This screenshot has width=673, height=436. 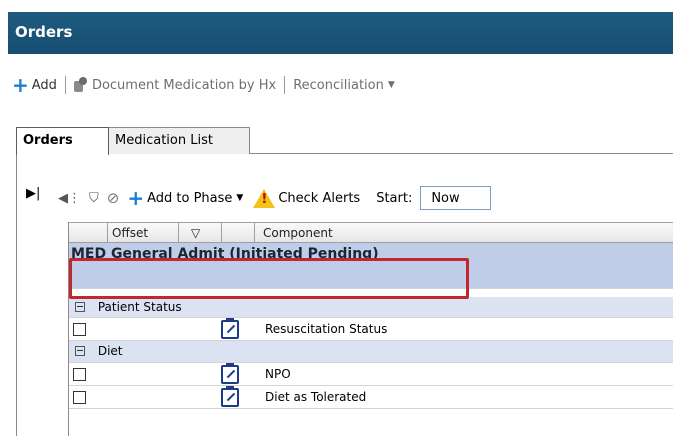 I want to click on document-medication-button: Document Medication by Hx, so click(x=184, y=85).